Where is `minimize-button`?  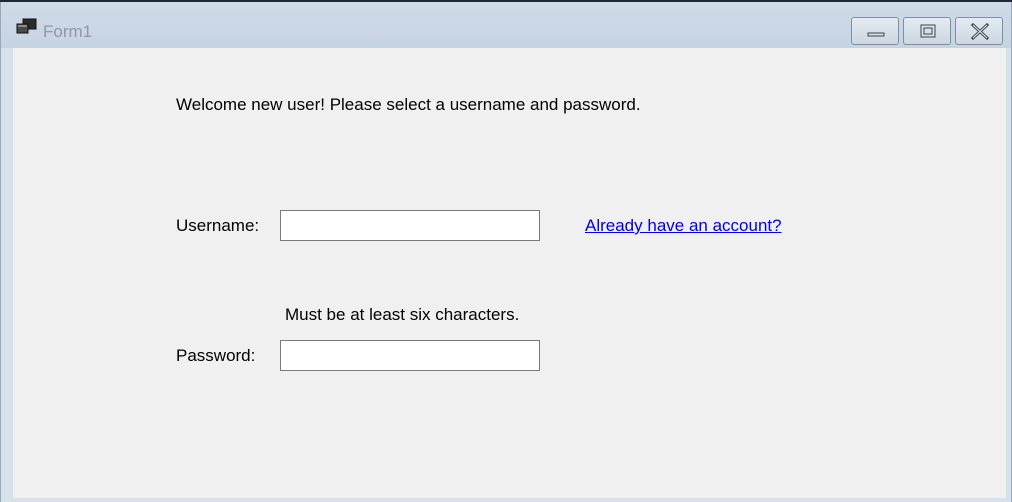
minimize-button is located at coordinates (875, 31).